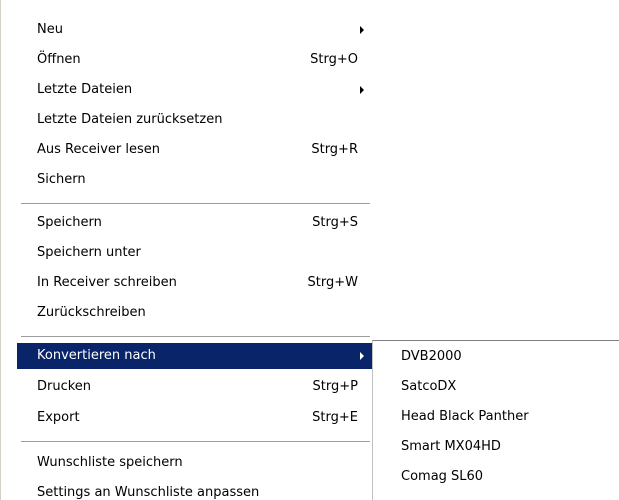  Describe the element at coordinates (194, 356) in the screenshot. I see `menu-item-konvertieren-nach: Konvertieren nach` at that location.